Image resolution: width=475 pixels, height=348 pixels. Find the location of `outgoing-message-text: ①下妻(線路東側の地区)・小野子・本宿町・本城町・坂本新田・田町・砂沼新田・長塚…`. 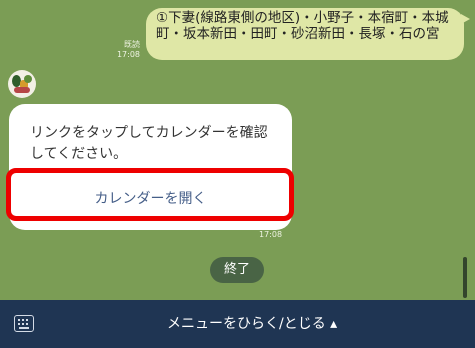

outgoing-message-text: ①下妻(線路東側の地区)・小野子・本宿町・本城町・坂本新田・田町・砂沼新田・長塚… is located at coordinates (302, 26).